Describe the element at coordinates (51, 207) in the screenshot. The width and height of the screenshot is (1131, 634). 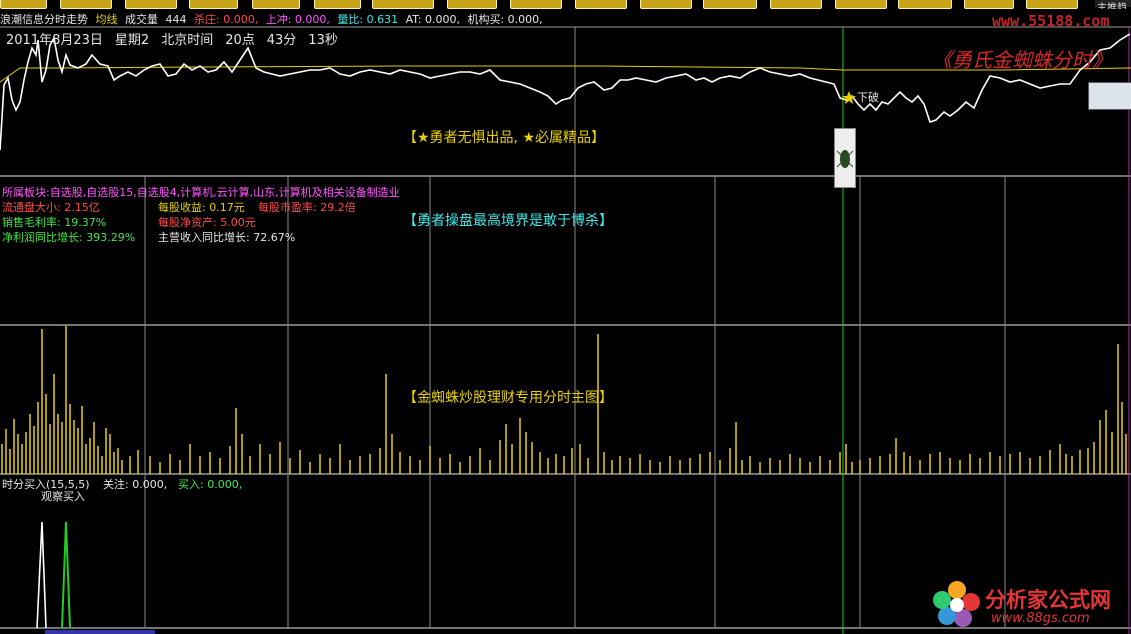
I see `float-cap: 流通盘大小: 2.15亿` at that location.